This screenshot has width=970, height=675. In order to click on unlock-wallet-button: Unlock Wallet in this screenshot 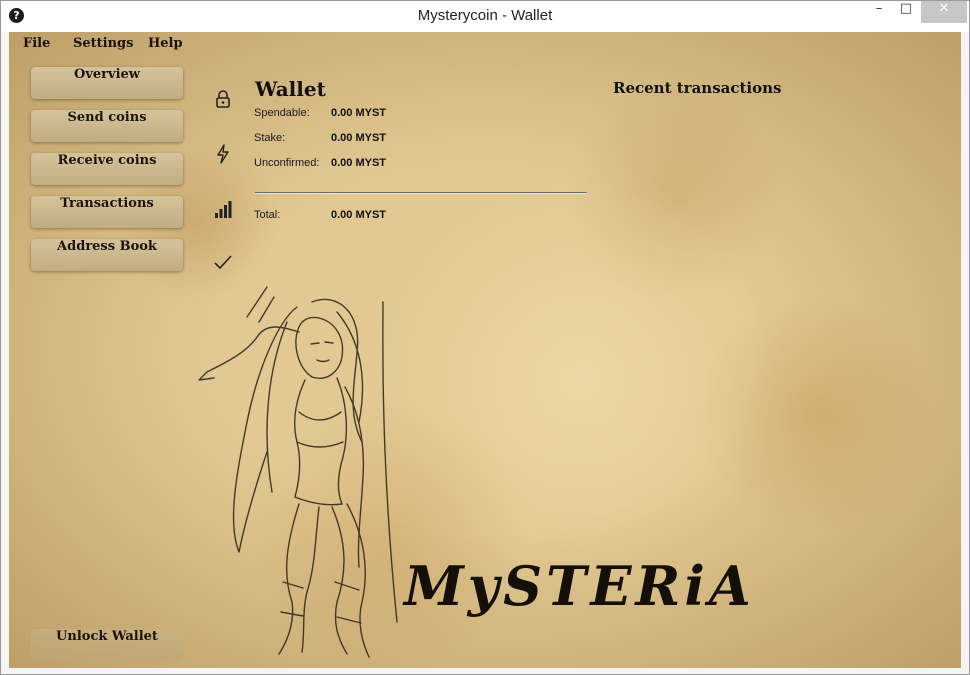, I will do `click(107, 645)`.